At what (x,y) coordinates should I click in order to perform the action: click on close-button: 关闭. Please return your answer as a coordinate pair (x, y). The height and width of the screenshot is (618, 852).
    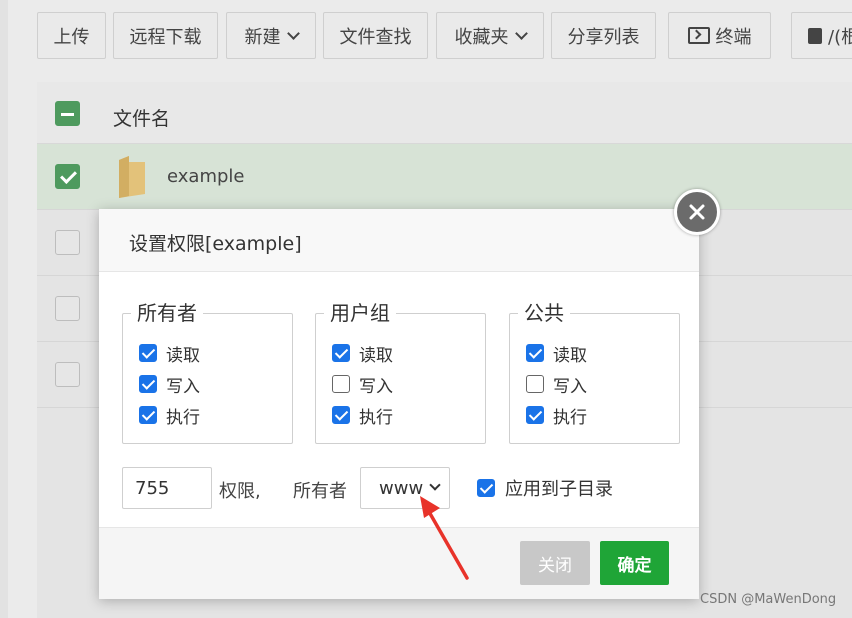
    Looking at the image, I should click on (555, 563).